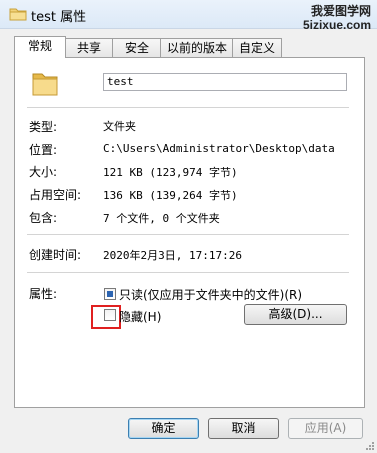  What do you see at coordinates (243, 428) in the screenshot?
I see `cancel-button: 取消` at bounding box center [243, 428].